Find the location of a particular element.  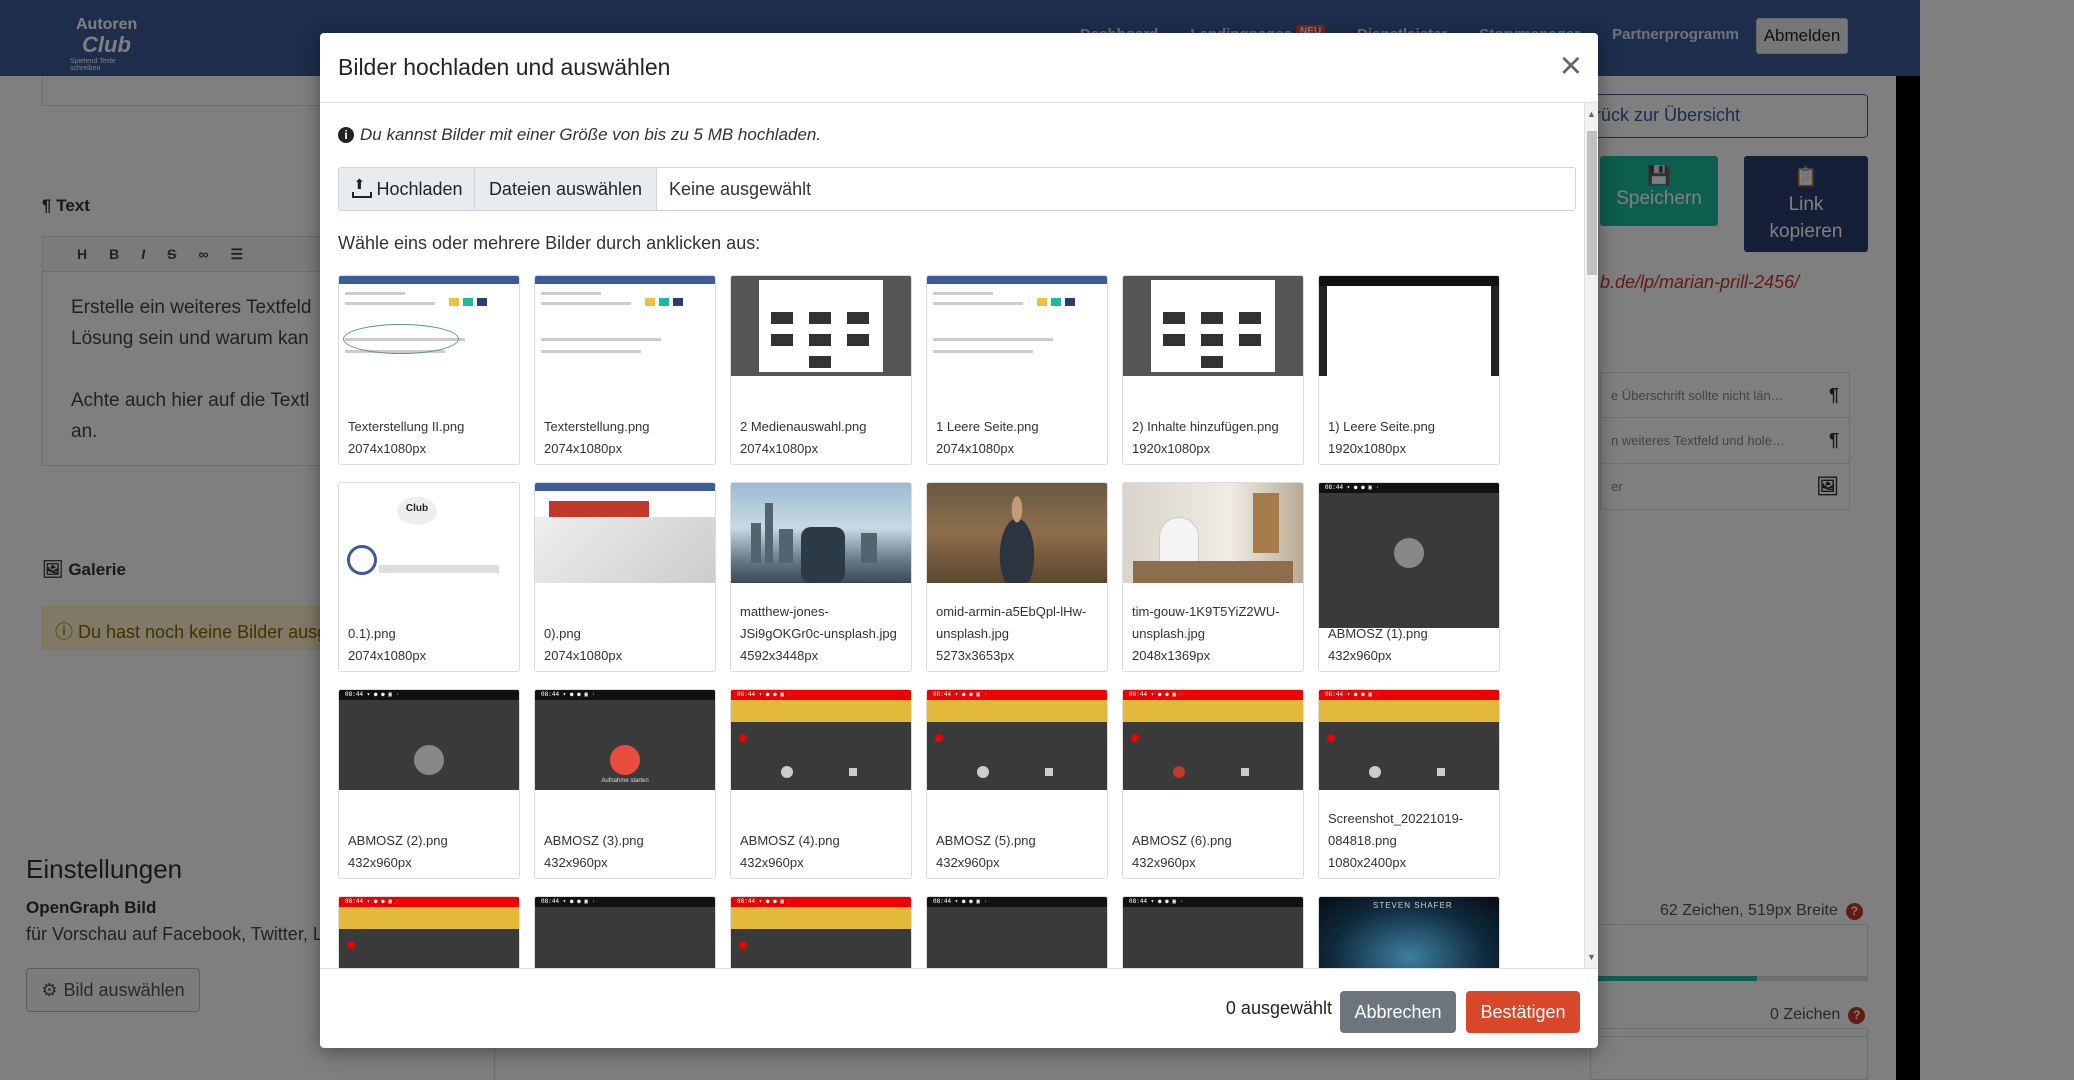

image-card: Texterstellung.png 2074x1080px is located at coordinates (625, 370).